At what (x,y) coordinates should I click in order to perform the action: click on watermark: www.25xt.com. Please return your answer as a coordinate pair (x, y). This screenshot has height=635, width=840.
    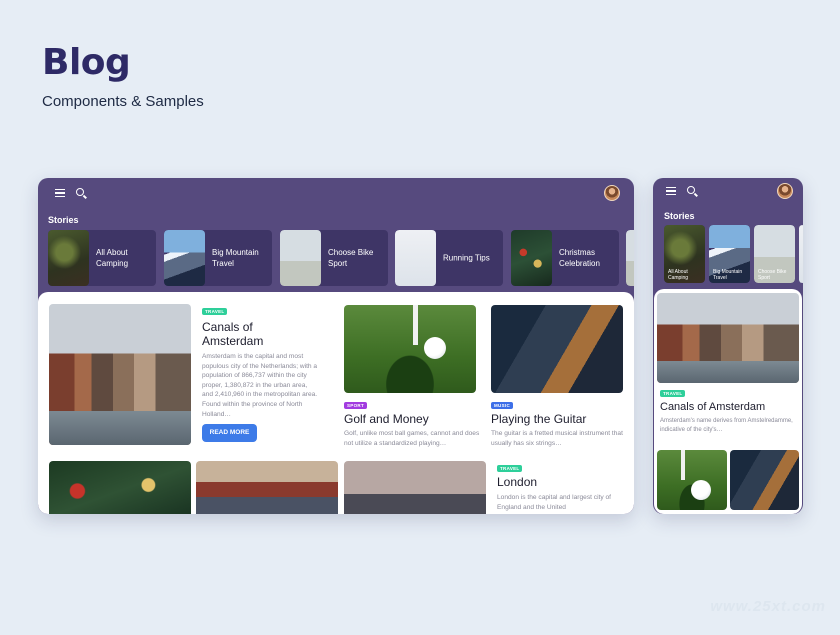
    Looking at the image, I should click on (768, 606).